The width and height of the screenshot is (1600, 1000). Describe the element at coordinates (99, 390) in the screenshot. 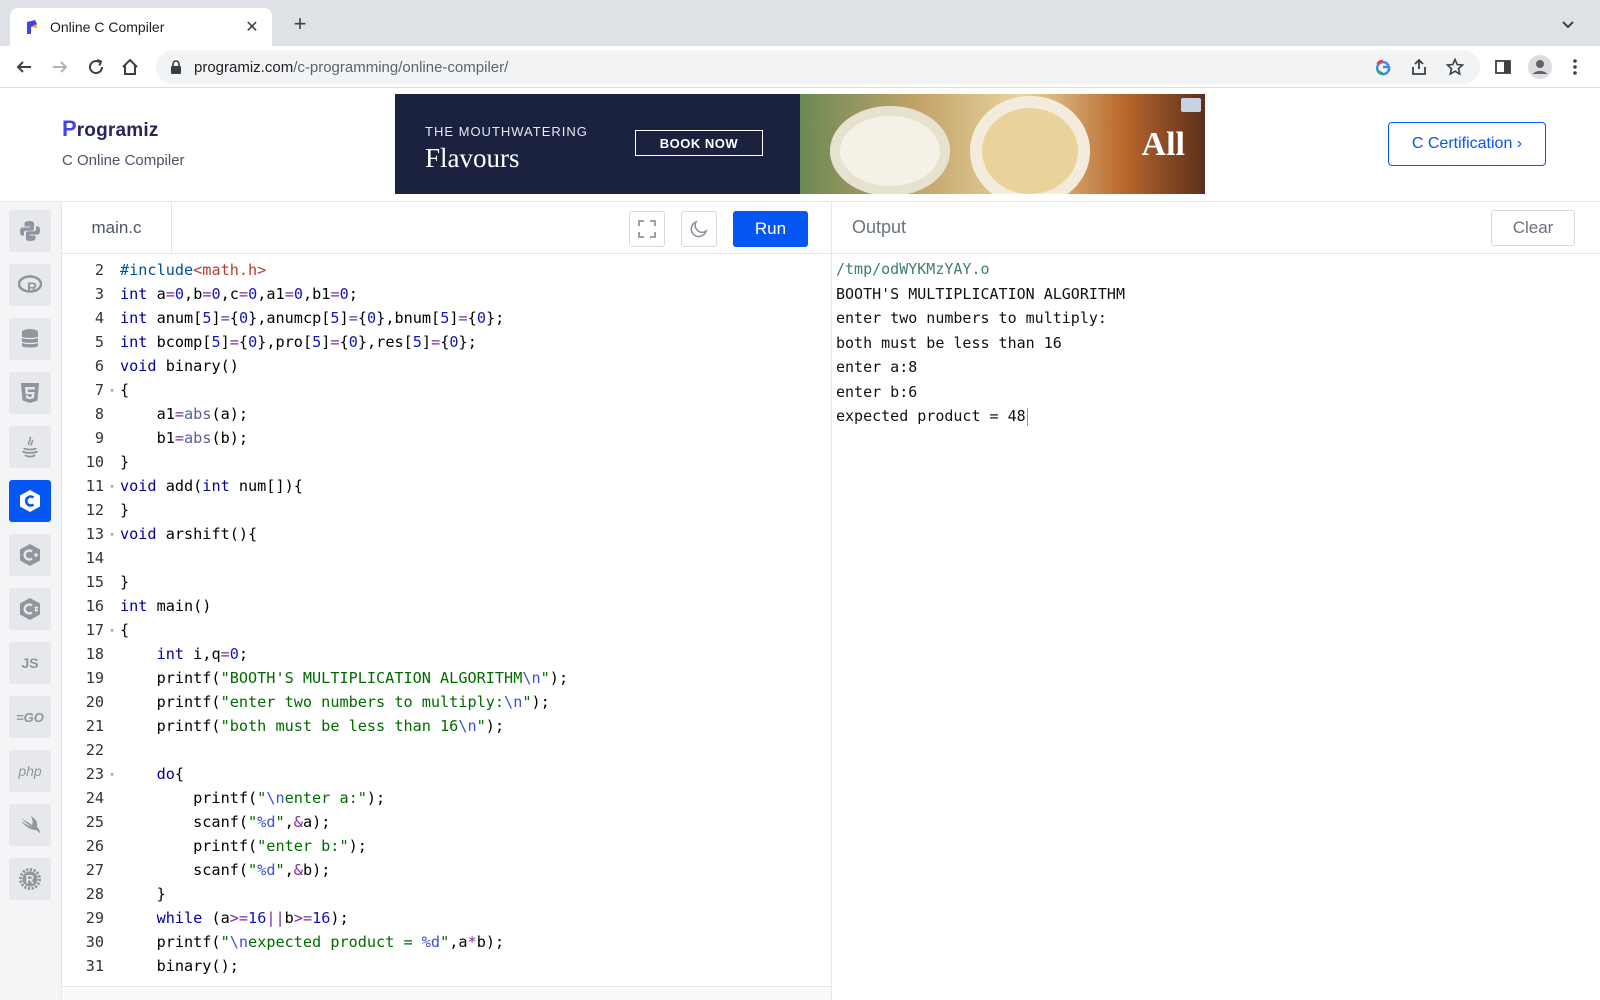

I see `line-number: 7` at that location.